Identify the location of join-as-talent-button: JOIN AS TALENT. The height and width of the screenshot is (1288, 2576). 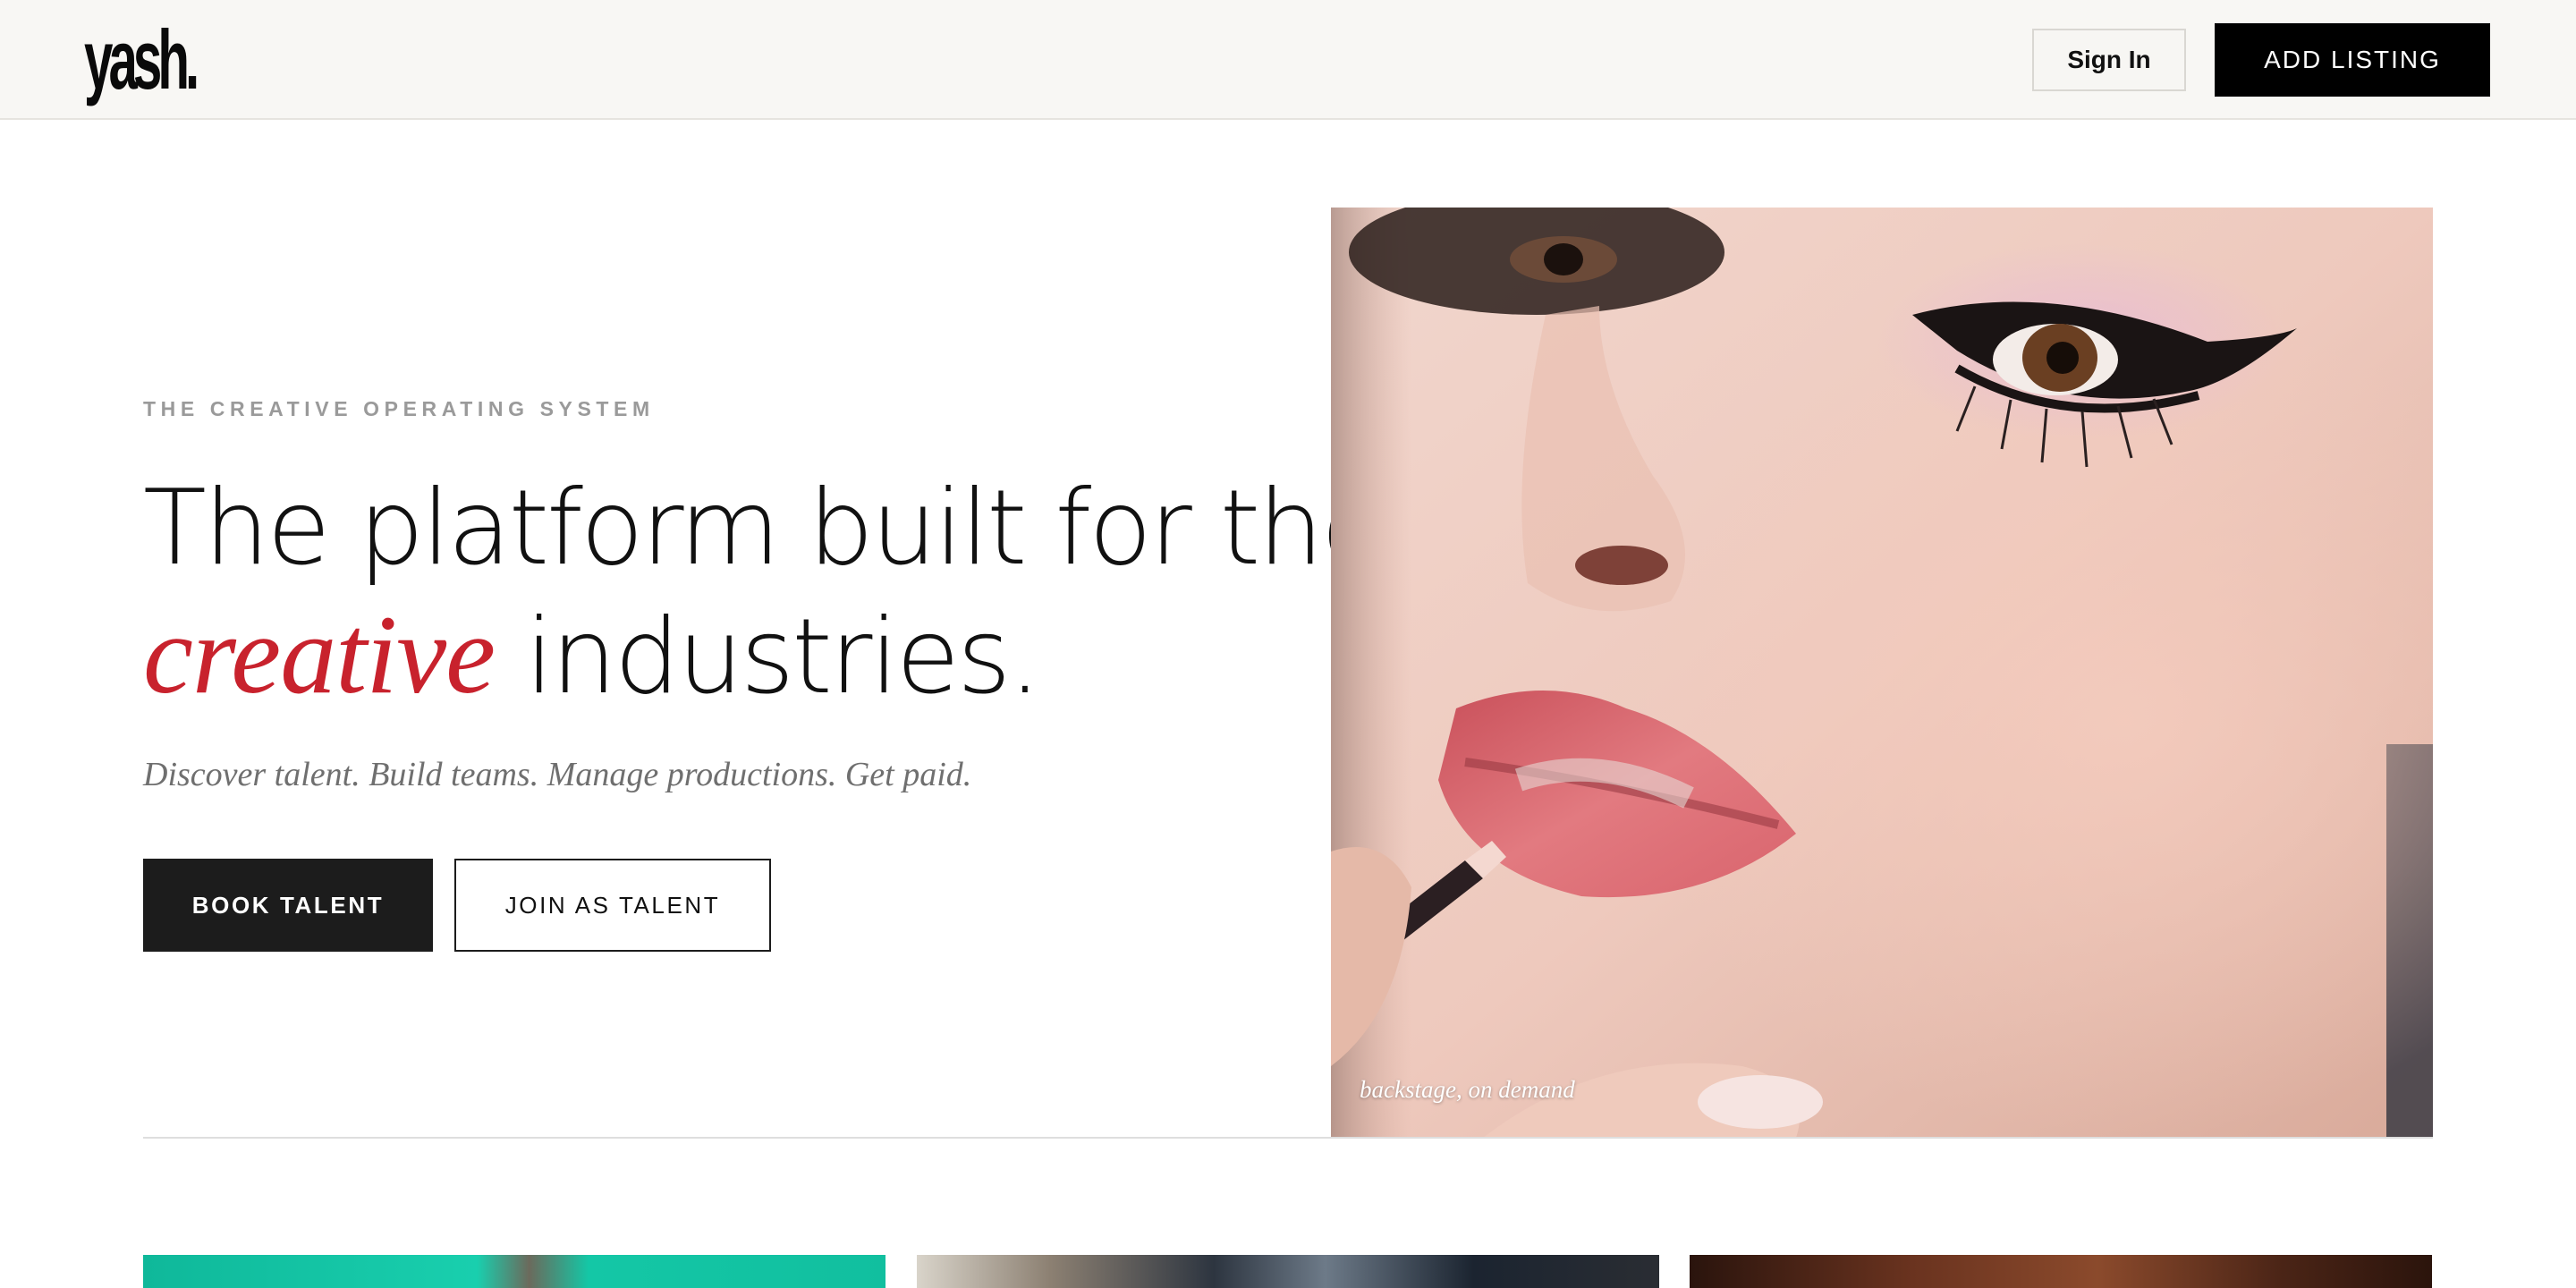
(612, 905).